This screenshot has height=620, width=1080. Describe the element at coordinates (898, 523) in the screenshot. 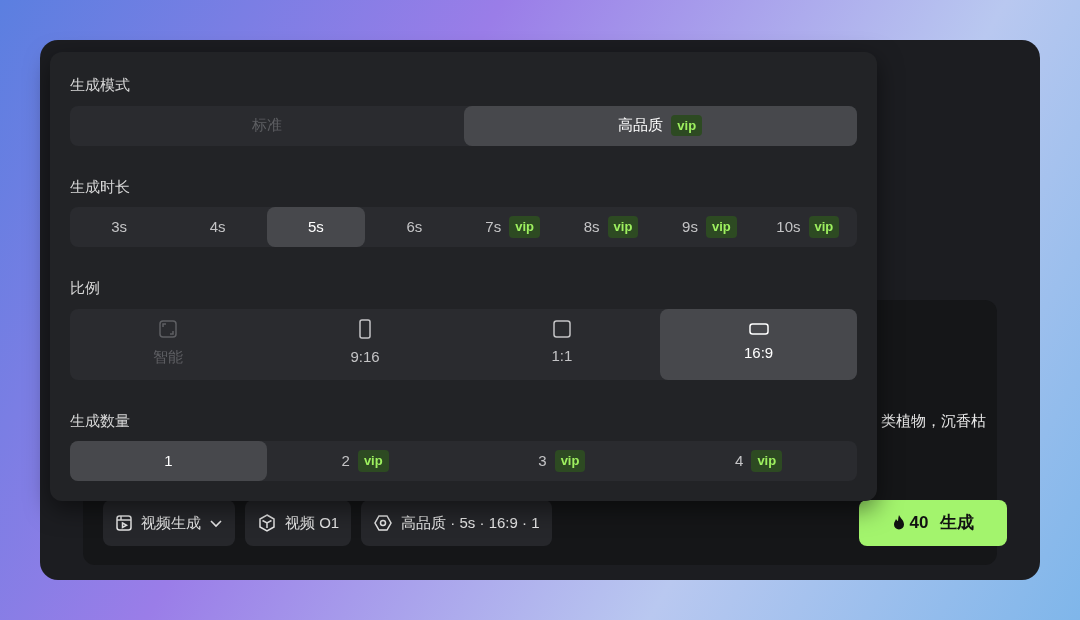

I see `flame-icon` at that location.